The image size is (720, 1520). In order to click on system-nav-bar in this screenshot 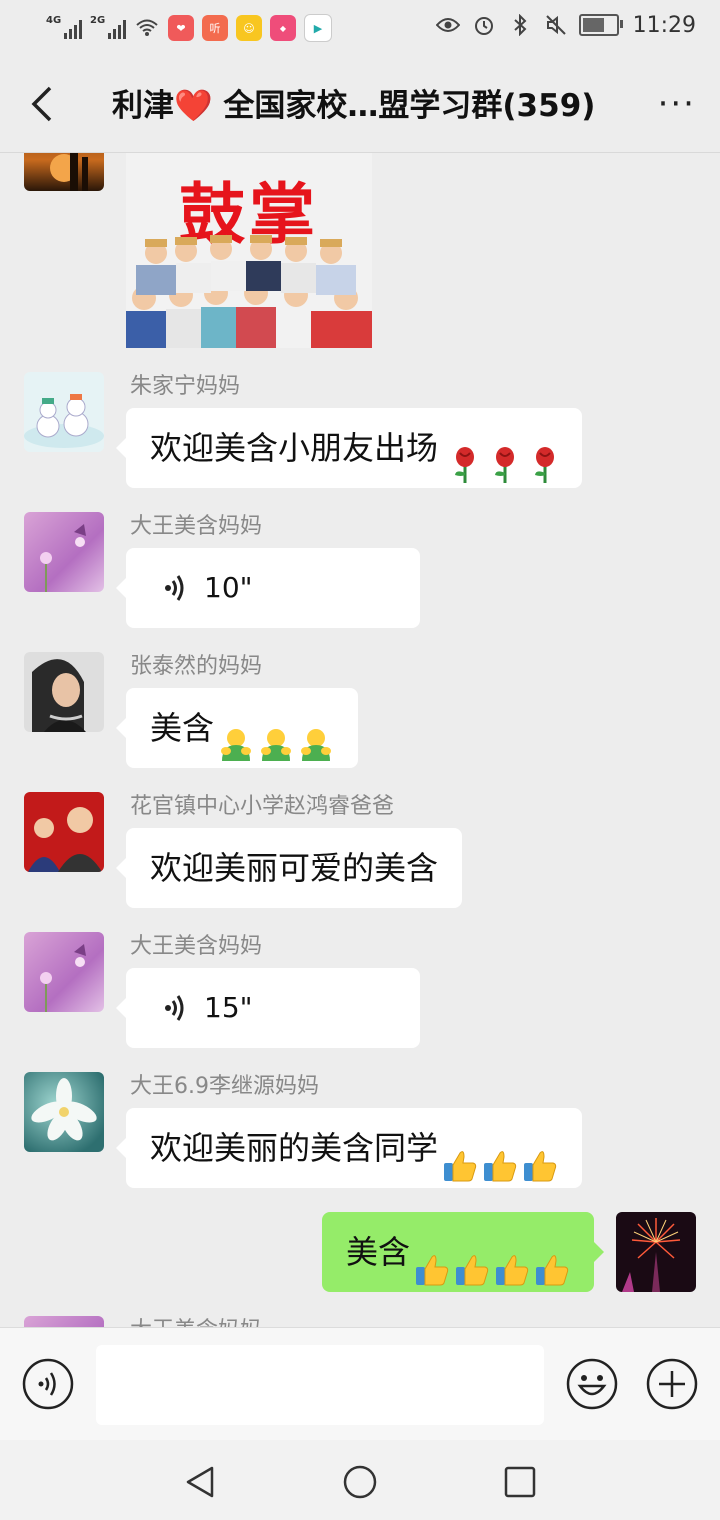, I will do `click(360, 1480)`.